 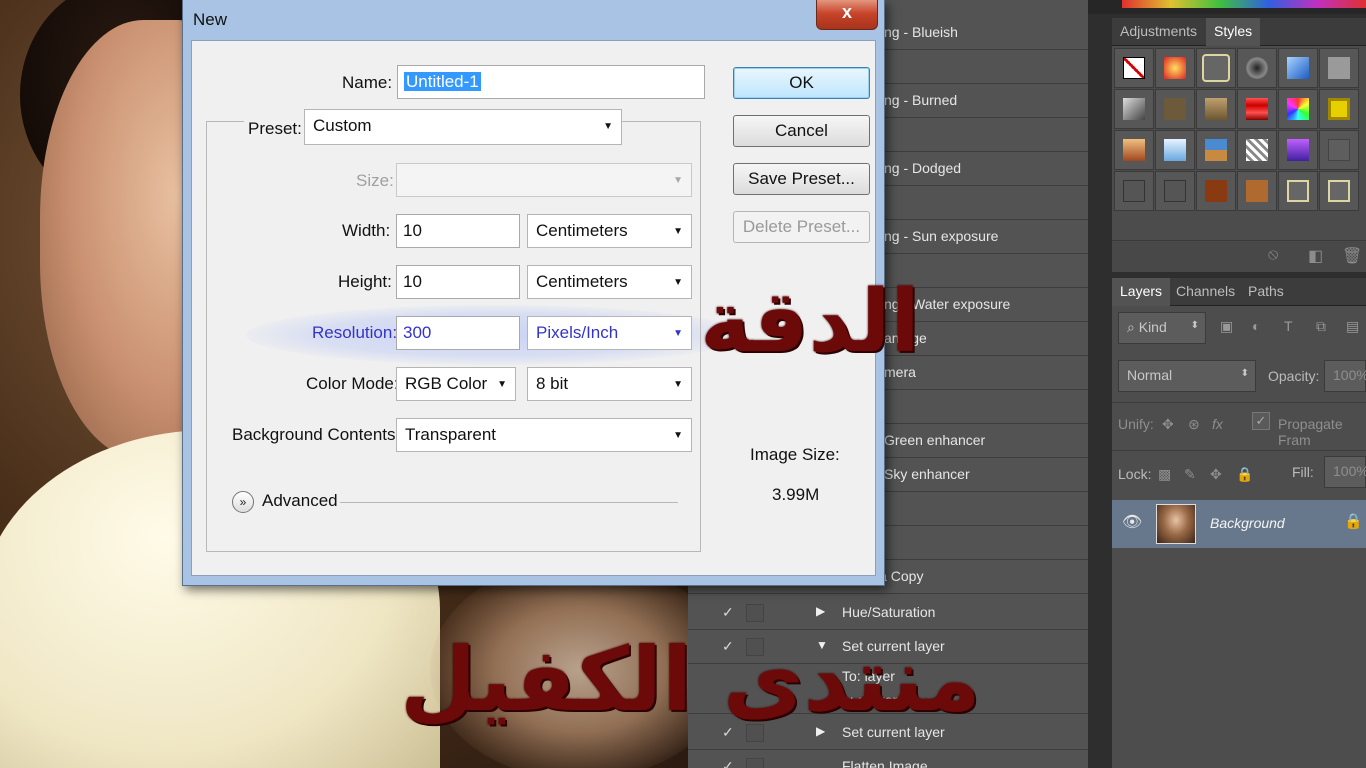 What do you see at coordinates (888, 613) in the screenshot?
I see `action-row: ✓ ▶ Hue/Saturation` at bounding box center [888, 613].